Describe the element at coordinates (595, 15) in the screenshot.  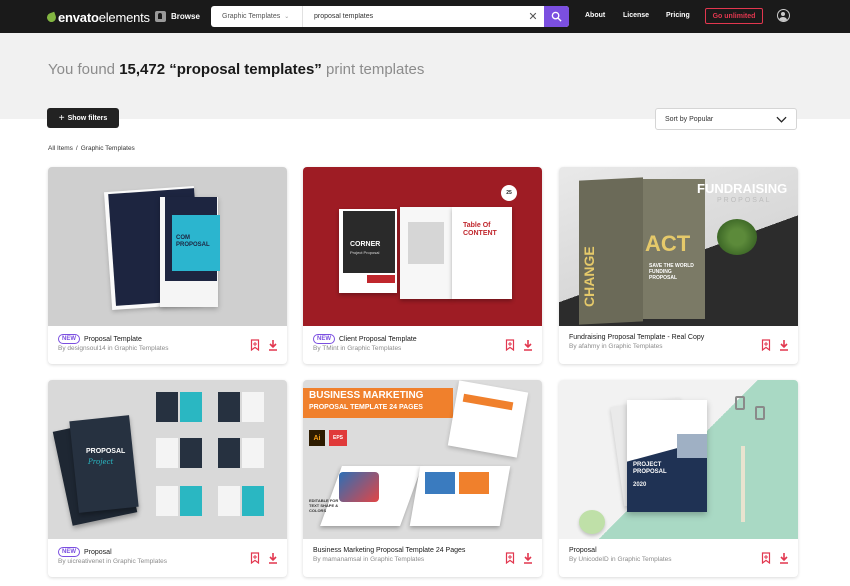
I see `nav-about: About` at that location.